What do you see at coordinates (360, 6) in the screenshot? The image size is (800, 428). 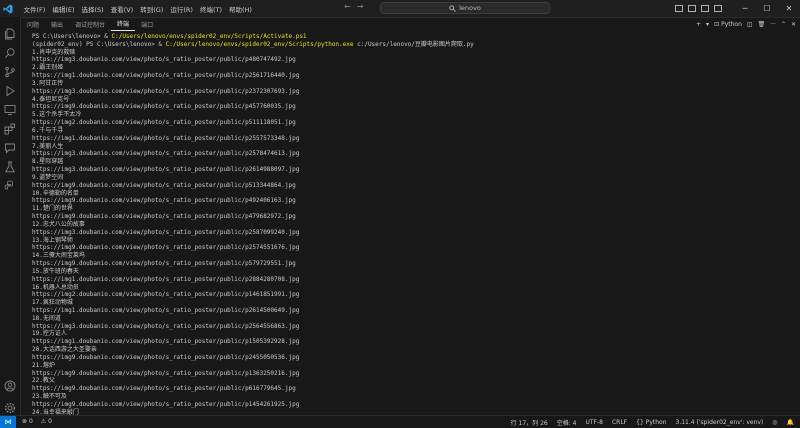 I see `forward-arrow-icon: →` at bounding box center [360, 6].